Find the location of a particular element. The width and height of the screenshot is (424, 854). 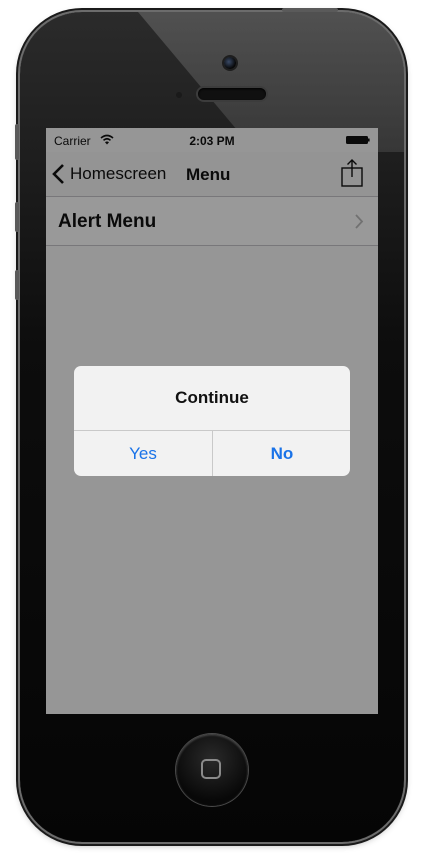

mute-switch is located at coordinates (17, 142).